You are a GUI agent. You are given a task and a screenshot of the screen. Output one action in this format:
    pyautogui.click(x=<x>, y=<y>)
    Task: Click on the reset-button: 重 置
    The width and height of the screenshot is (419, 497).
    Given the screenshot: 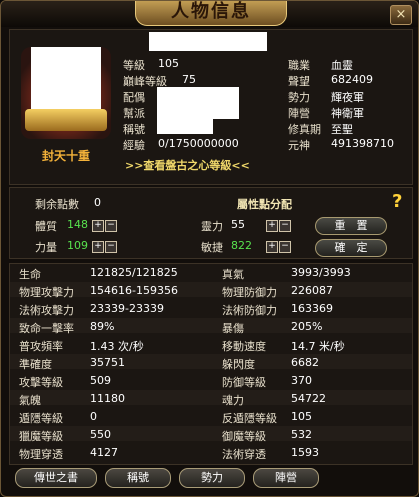 What is the action you would take?
    pyautogui.click(x=351, y=226)
    